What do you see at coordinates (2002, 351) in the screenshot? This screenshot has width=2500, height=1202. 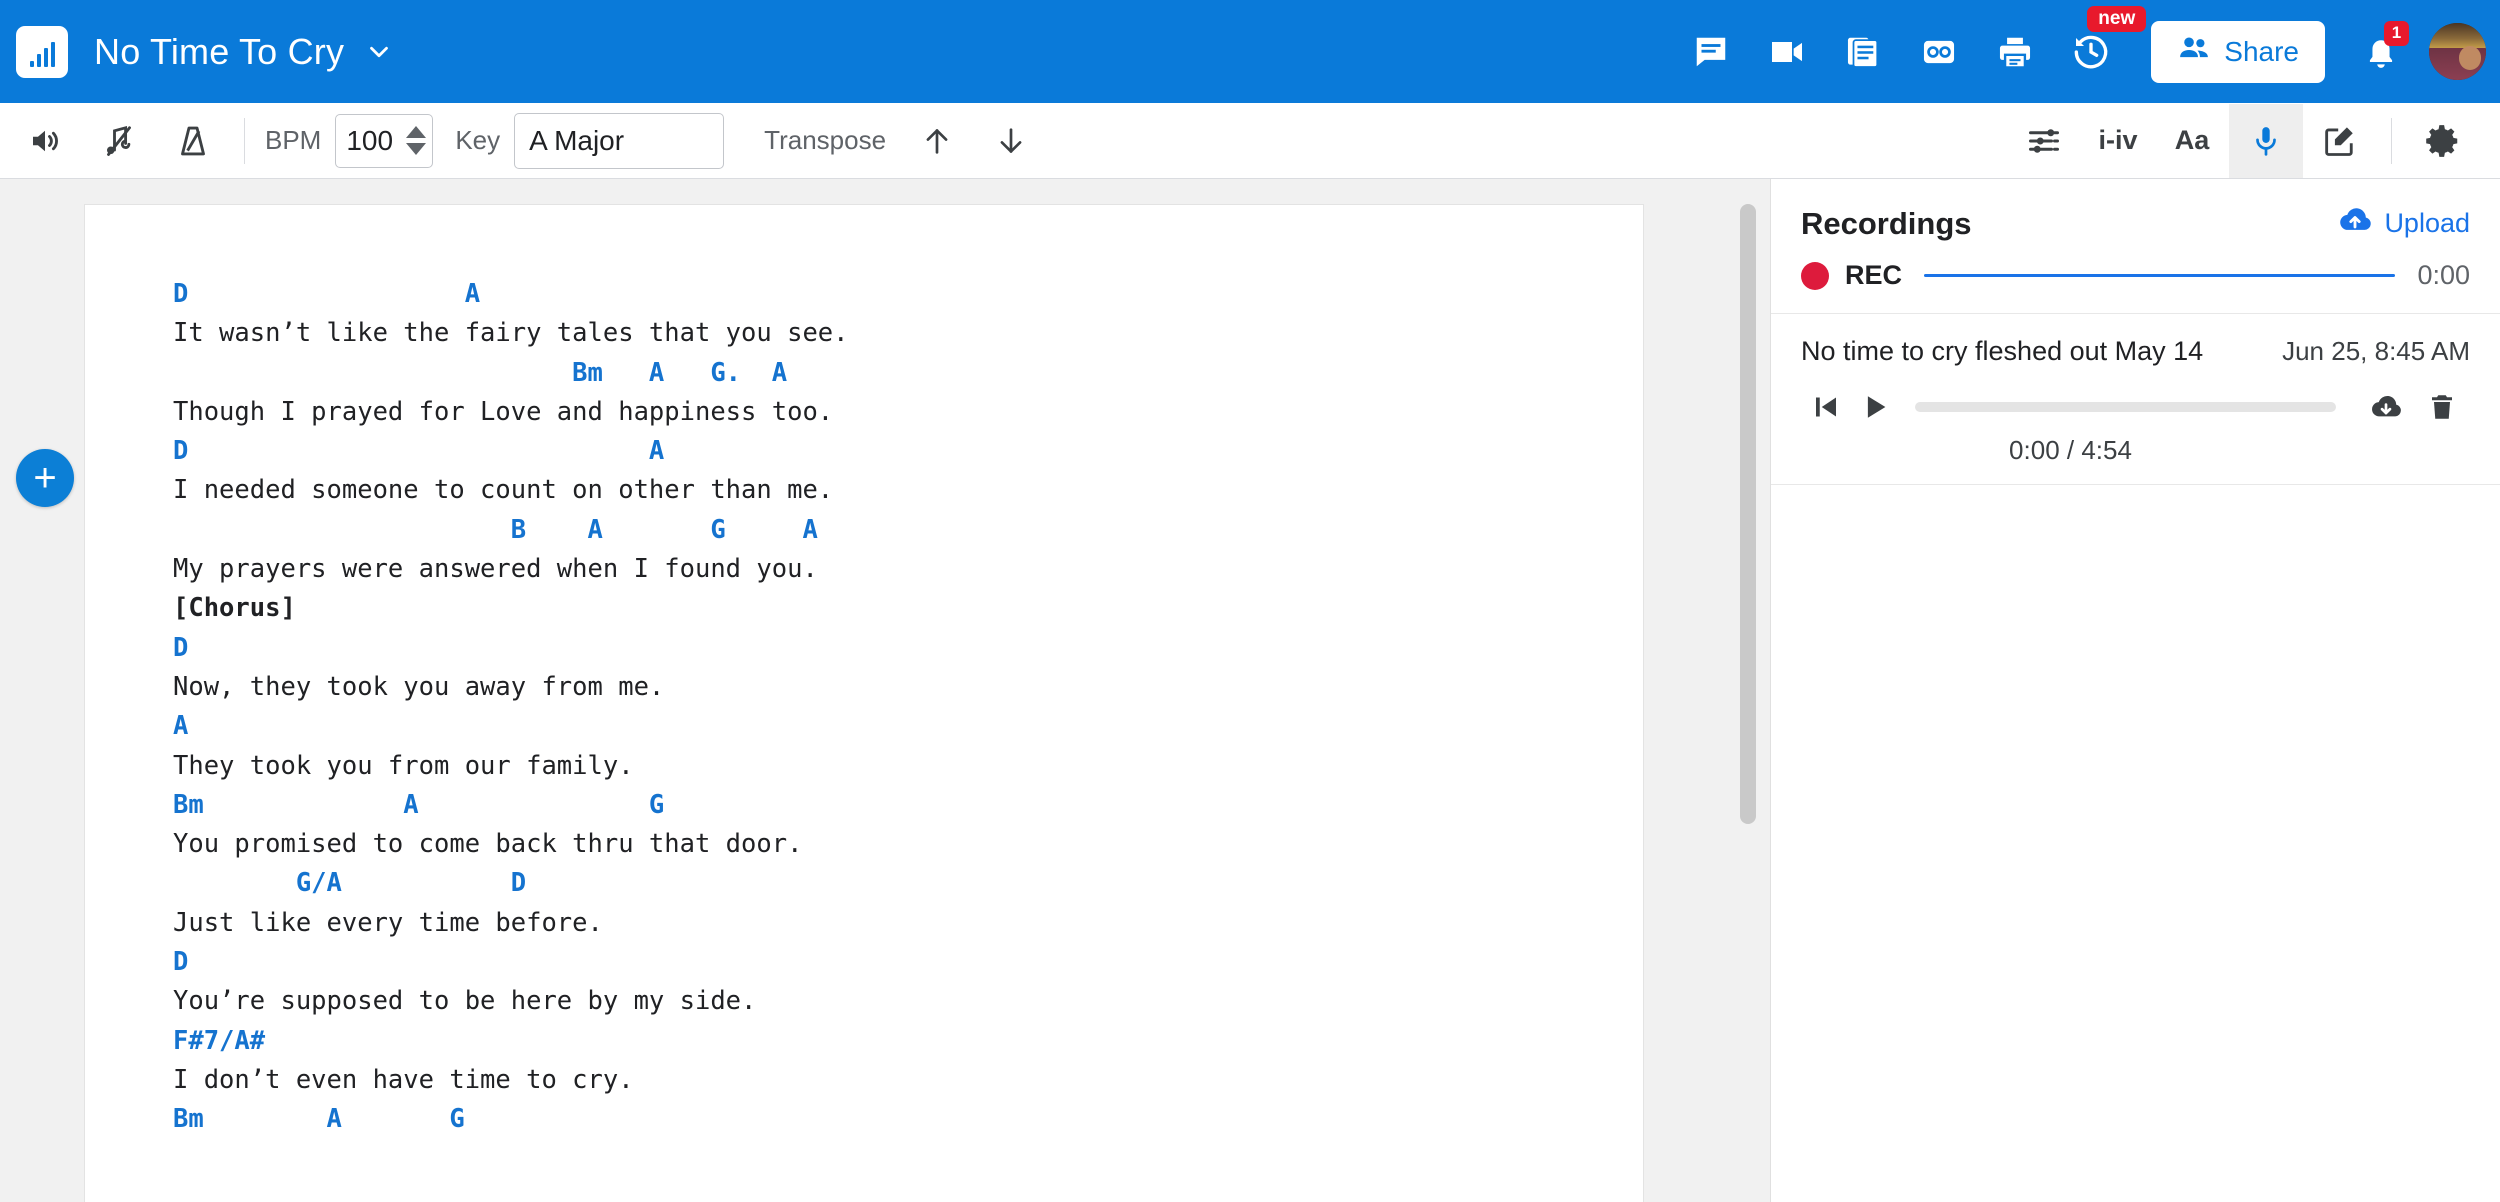 I see `recording-name: No time to cry fleshed out May 14` at bounding box center [2002, 351].